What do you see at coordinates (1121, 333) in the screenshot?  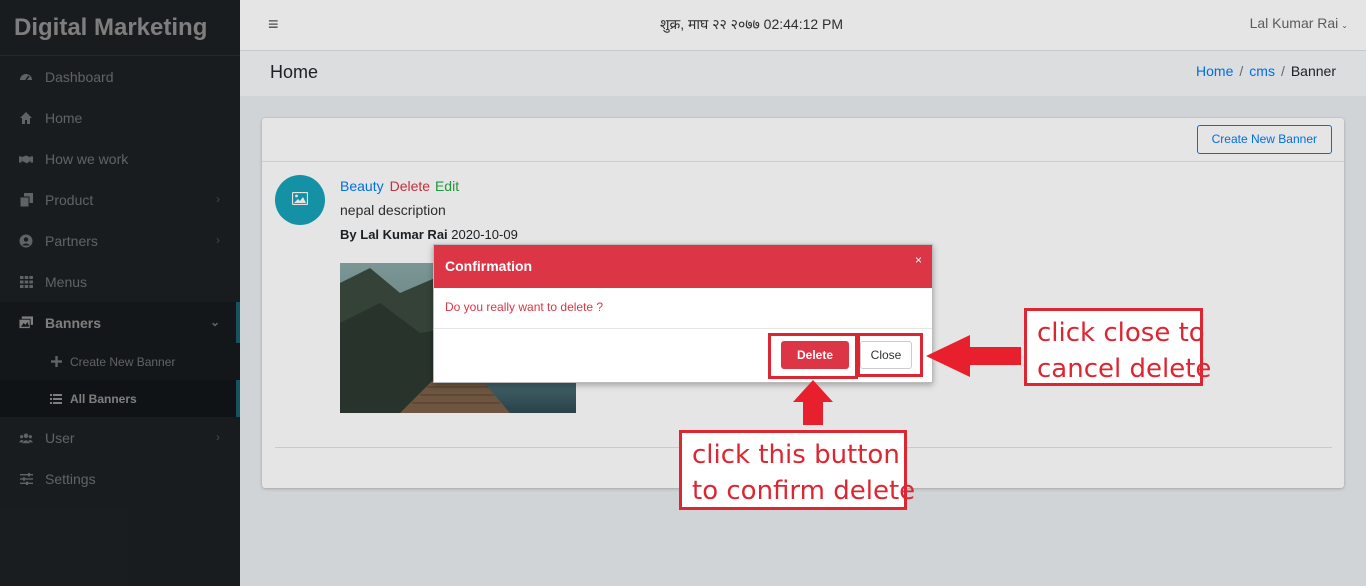 I see `note-line: click close to` at bounding box center [1121, 333].